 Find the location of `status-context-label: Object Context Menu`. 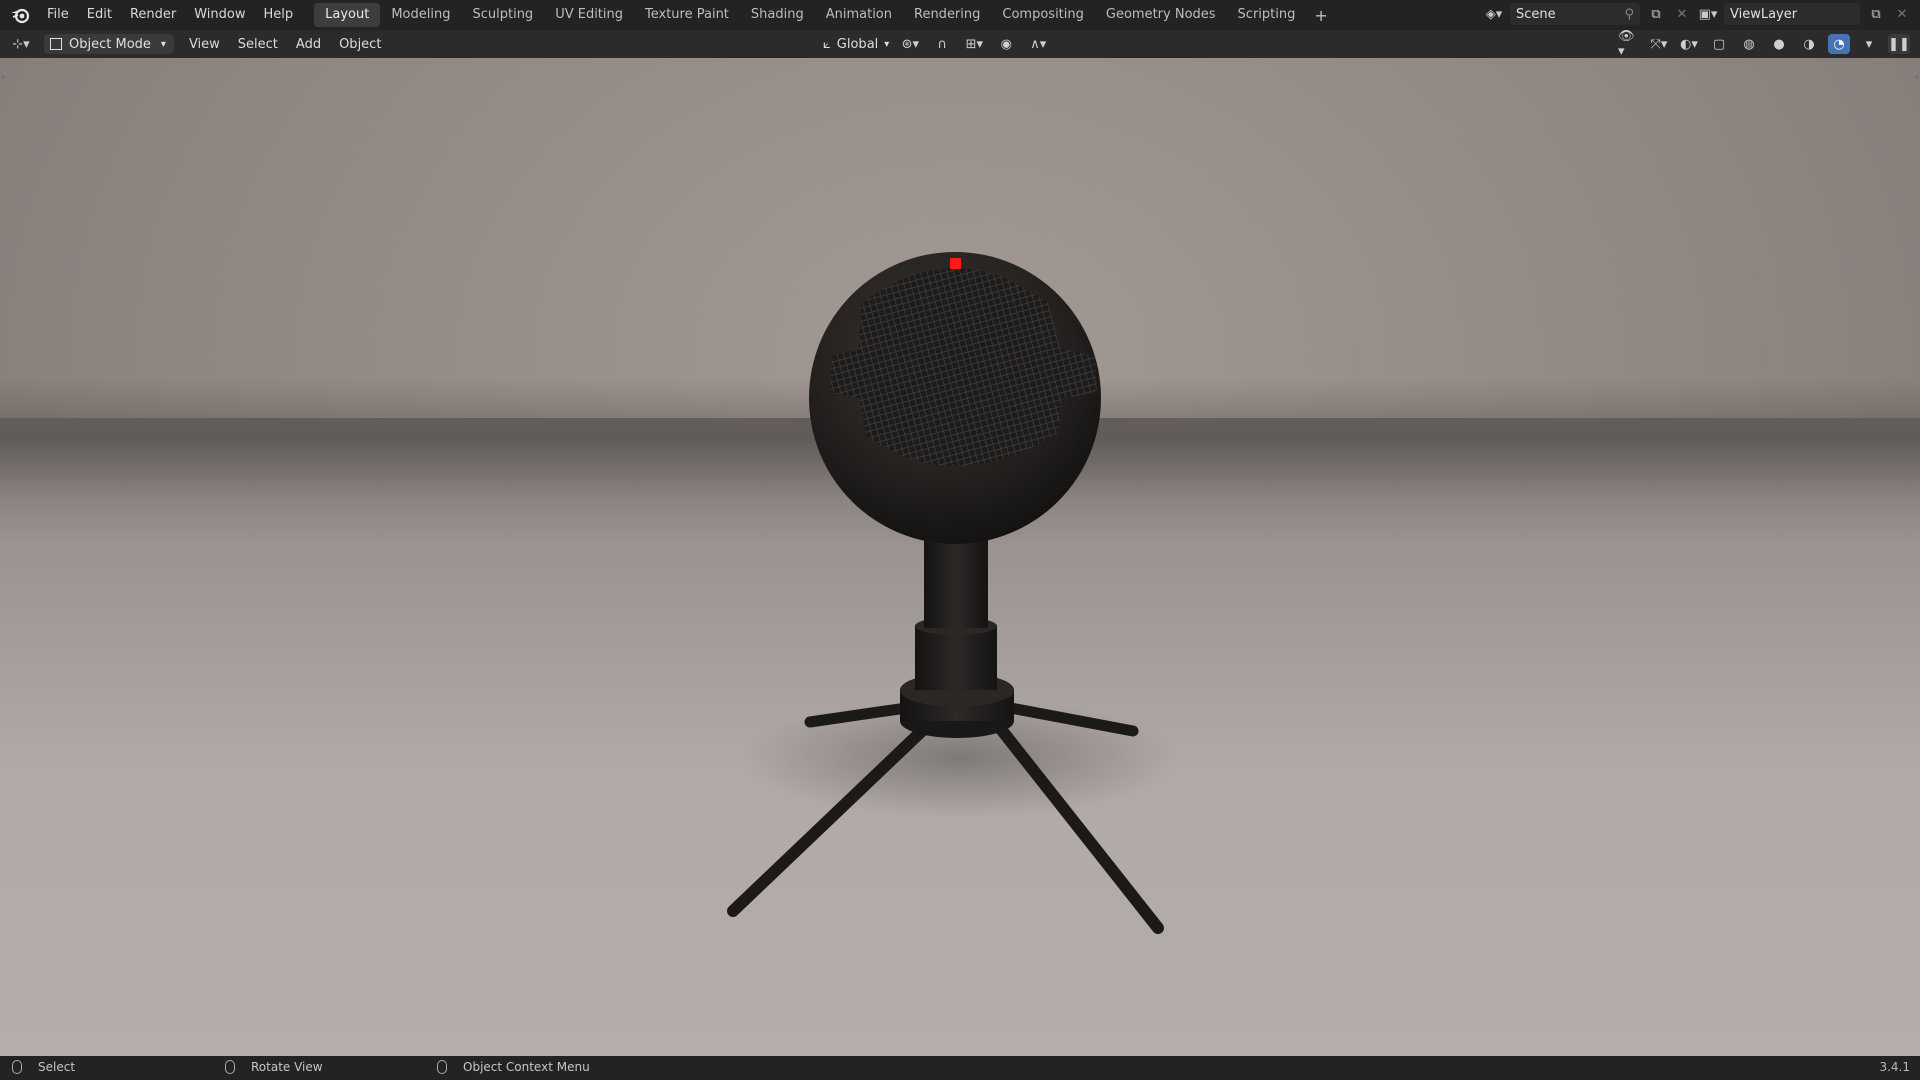

status-context-label: Object Context Menu is located at coordinates (526, 1067).